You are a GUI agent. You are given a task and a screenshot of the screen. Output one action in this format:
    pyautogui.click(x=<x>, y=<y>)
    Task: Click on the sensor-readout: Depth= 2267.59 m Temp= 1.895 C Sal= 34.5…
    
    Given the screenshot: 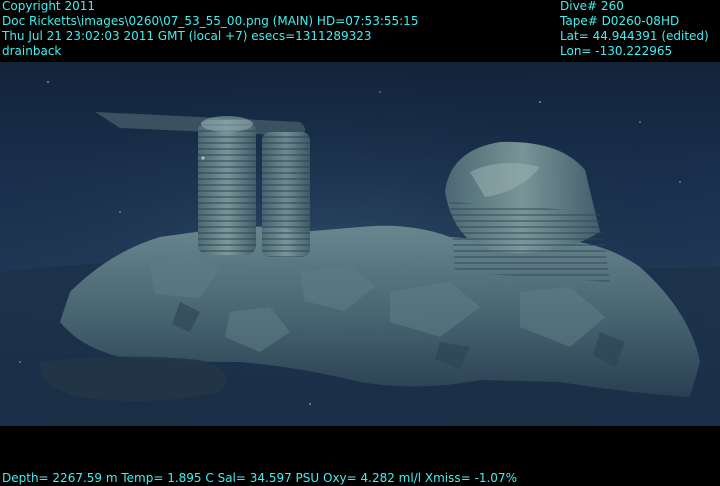 What is the action you would take?
    pyautogui.click(x=259, y=478)
    